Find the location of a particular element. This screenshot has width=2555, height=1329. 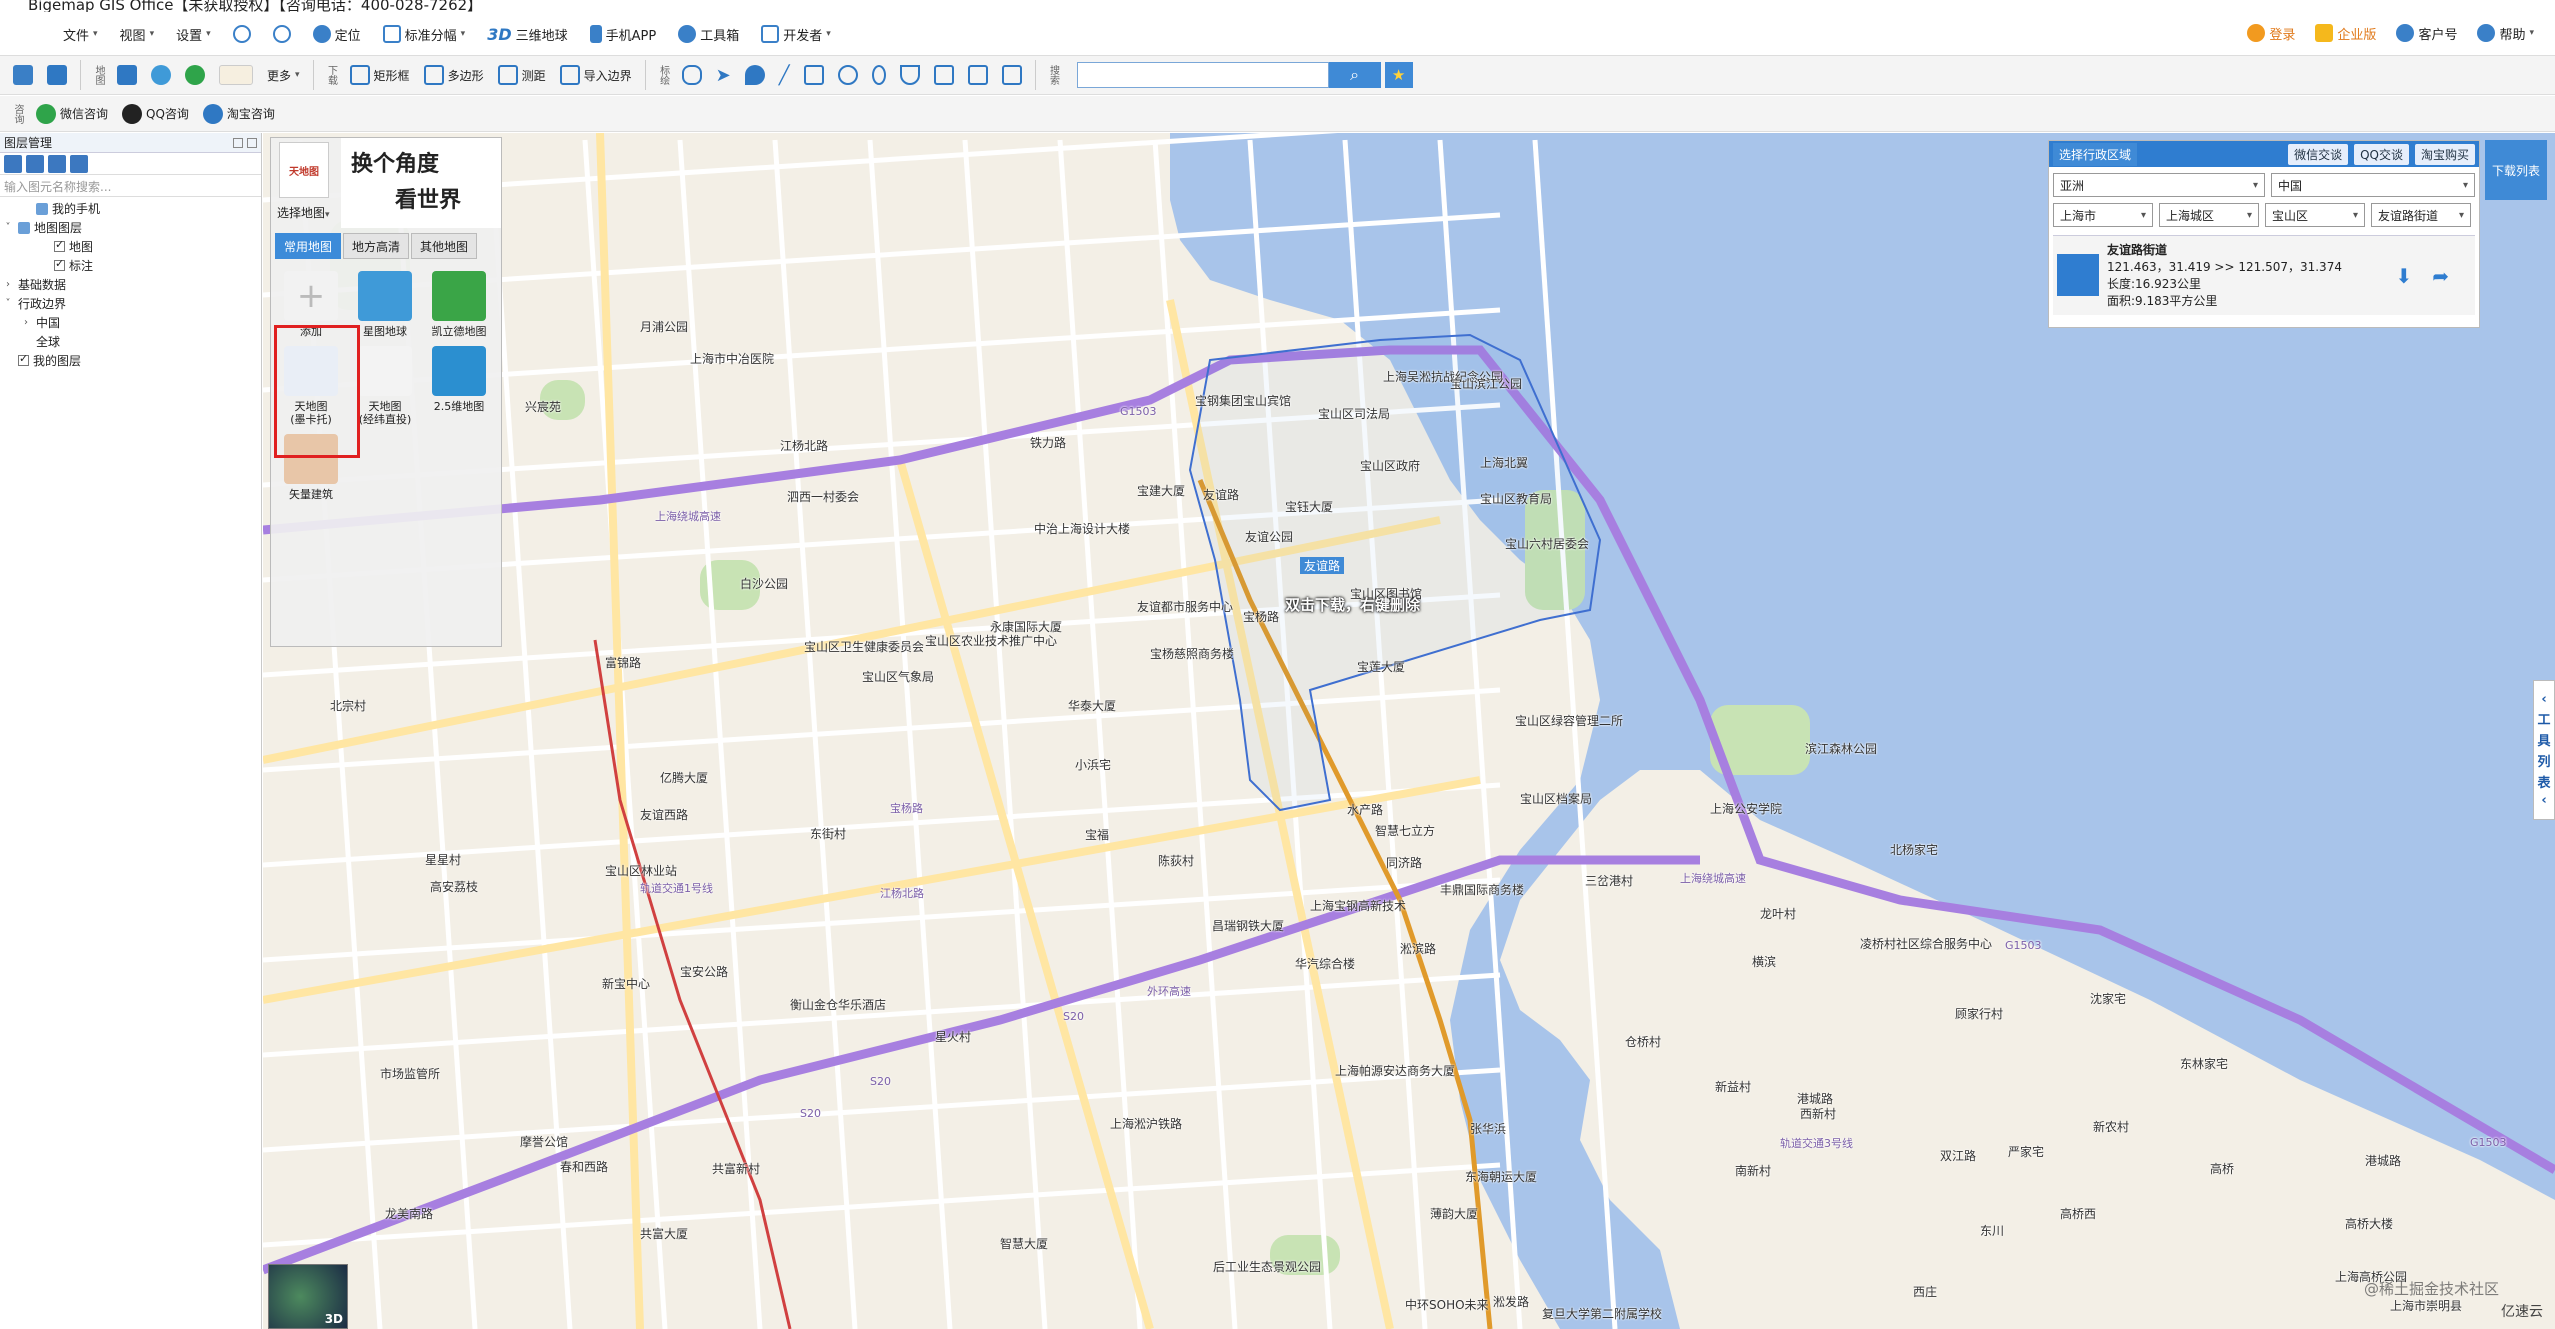

layer-tree-item: ˅ 地图图层 is located at coordinates (130, 227).